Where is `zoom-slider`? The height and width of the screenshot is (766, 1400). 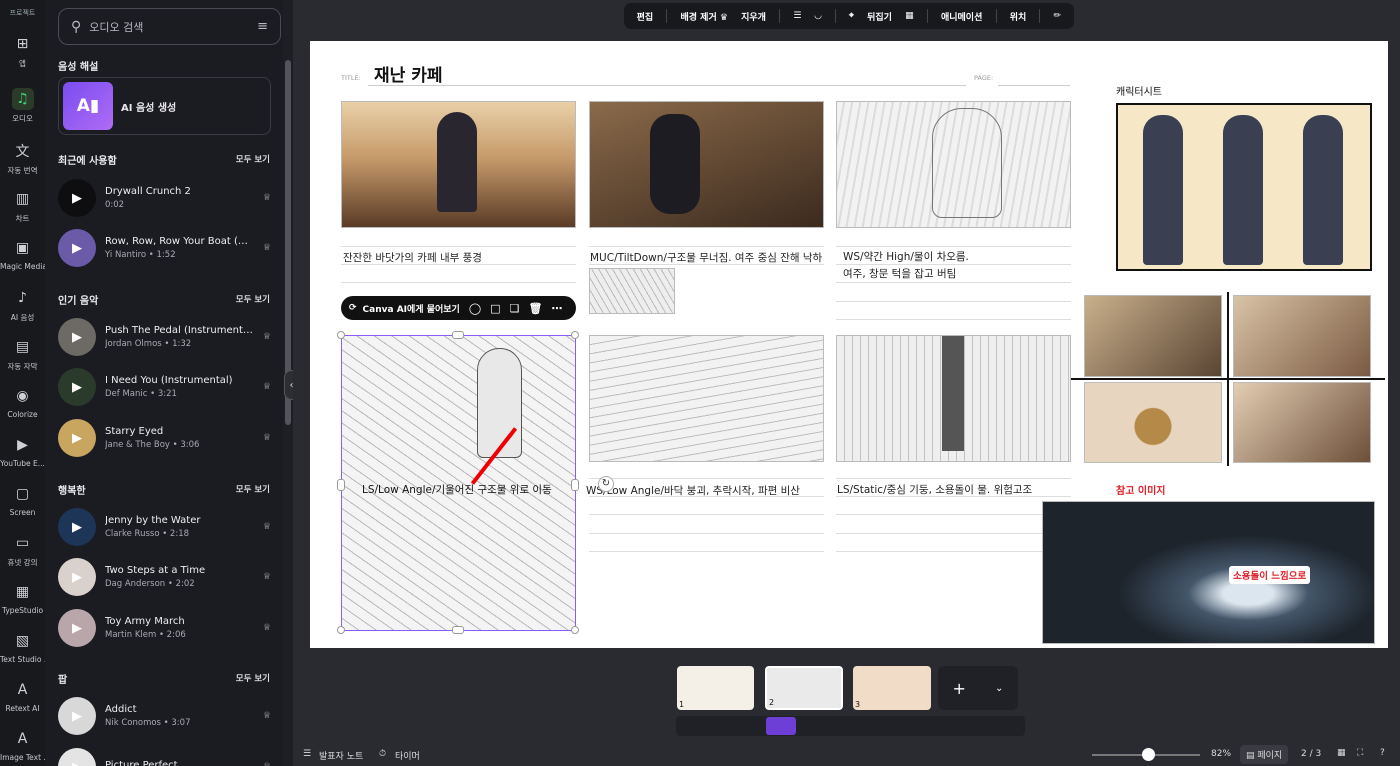 zoom-slider is located at coordinates (1146, 754).